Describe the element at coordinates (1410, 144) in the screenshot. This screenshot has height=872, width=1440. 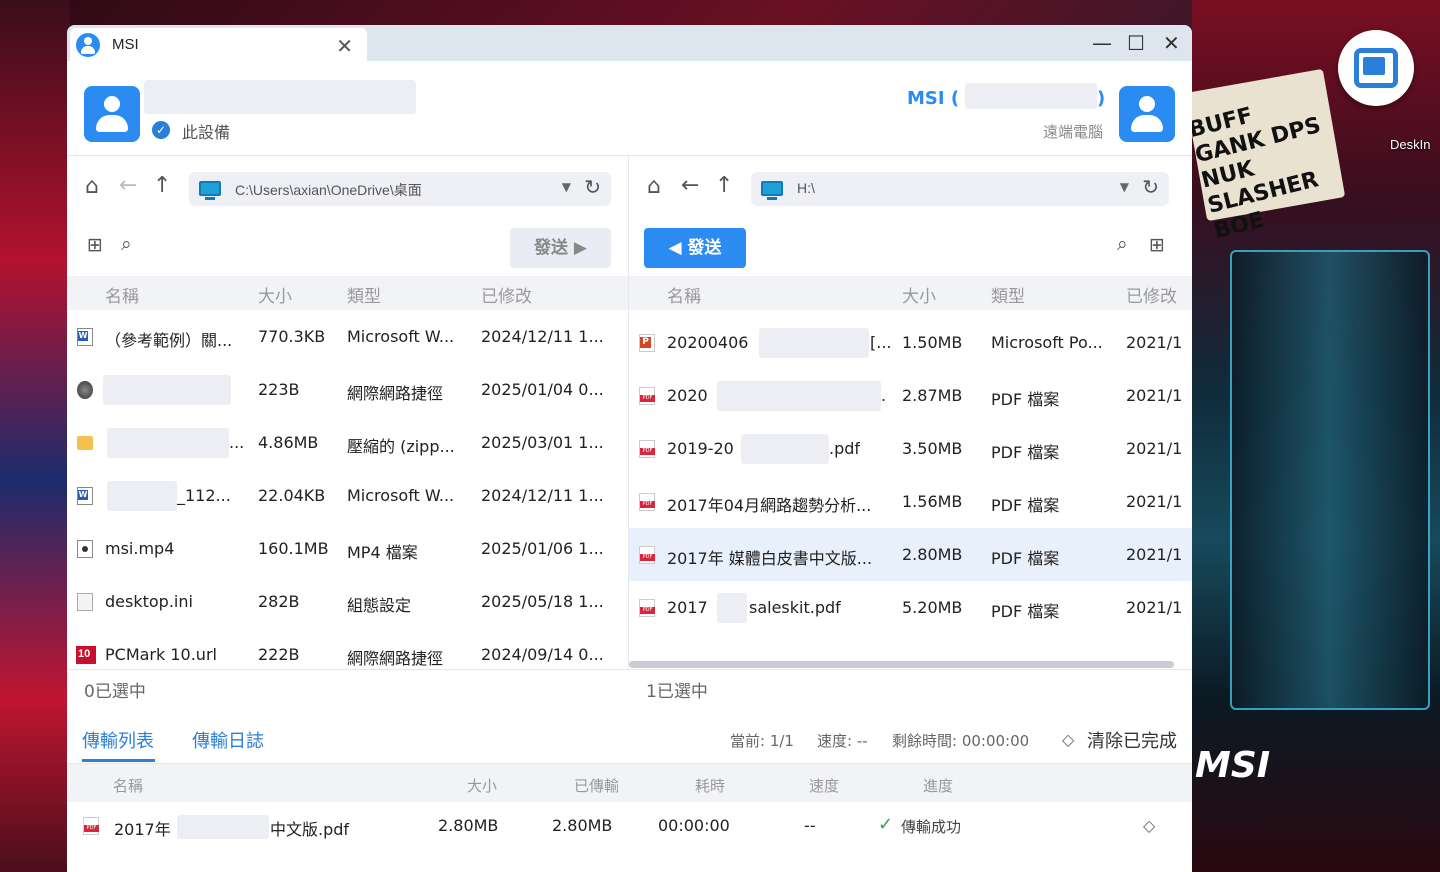
I see `deskin-app-label: DeskIn` at that location.